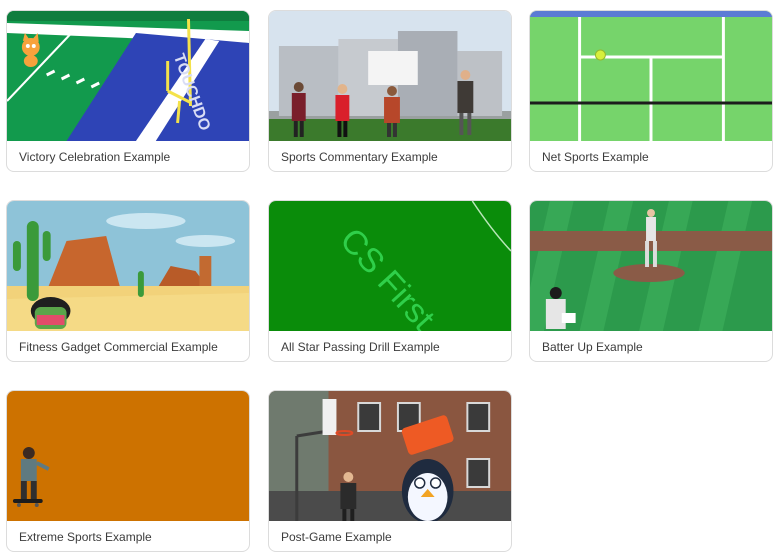 The image size is (781, 558). What do you see at coordinates (30, 50) in the screenshot?
I see `scratch-cat-icon` at bounding box center [30, 50].